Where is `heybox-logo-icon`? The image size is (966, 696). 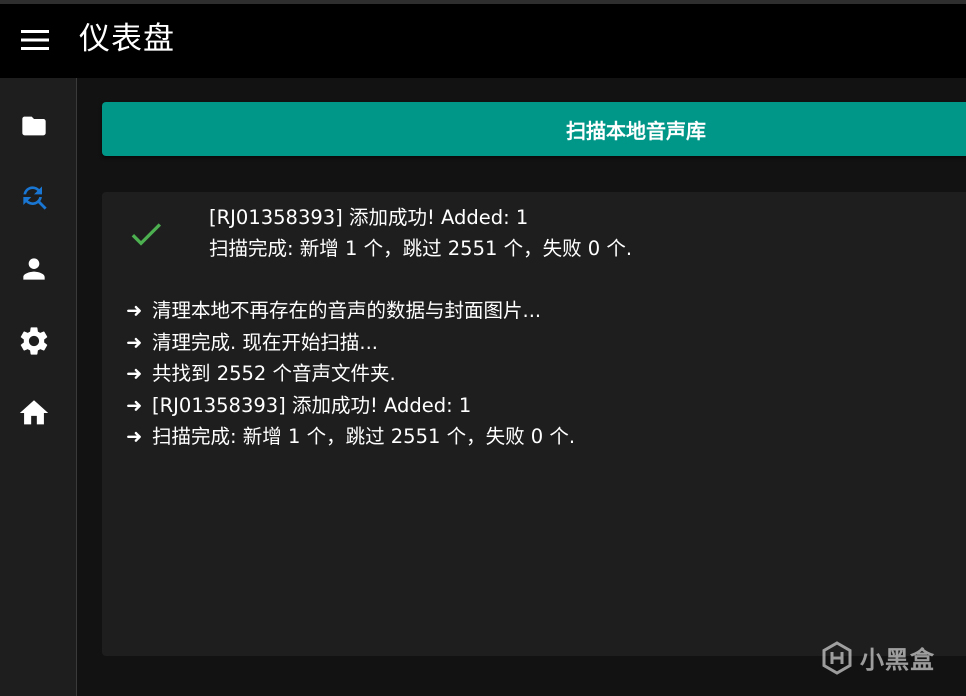 heybox-logo-icon is located at coordinates (837, 657).